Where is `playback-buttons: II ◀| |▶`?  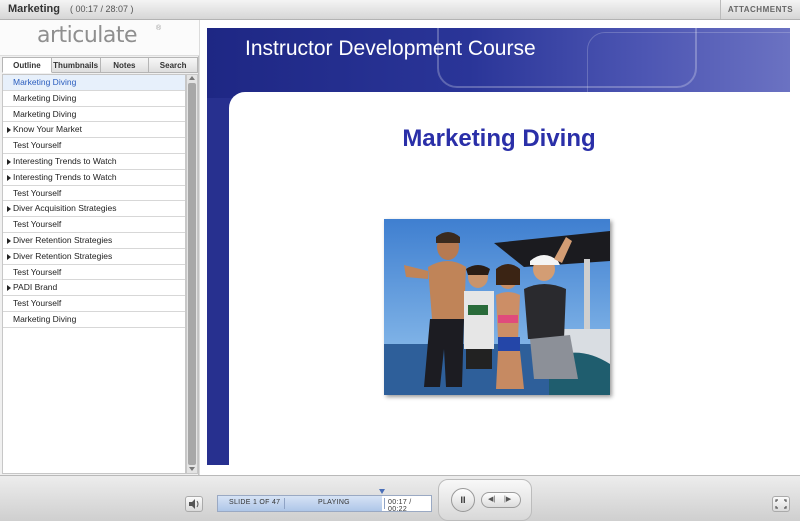
playback-buttons: II ◀| |▶ is located at coordinates (485, 500).